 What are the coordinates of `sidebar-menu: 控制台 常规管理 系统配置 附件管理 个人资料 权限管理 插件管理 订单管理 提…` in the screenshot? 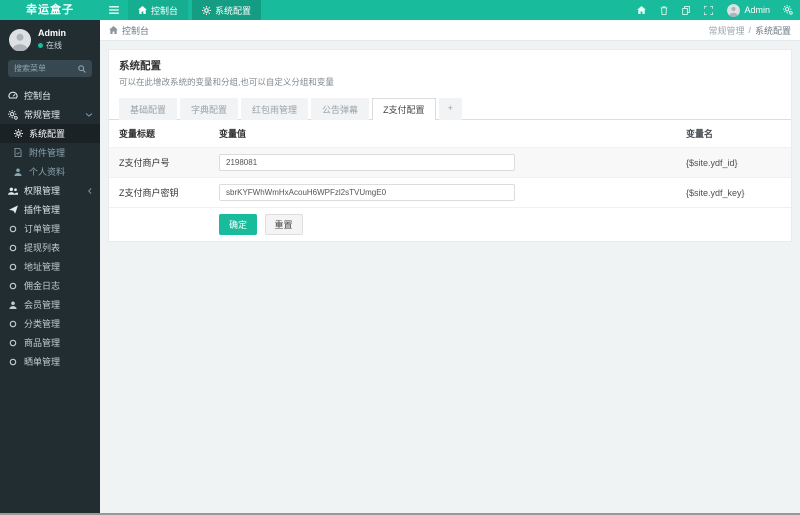 It's located at (50, 227).